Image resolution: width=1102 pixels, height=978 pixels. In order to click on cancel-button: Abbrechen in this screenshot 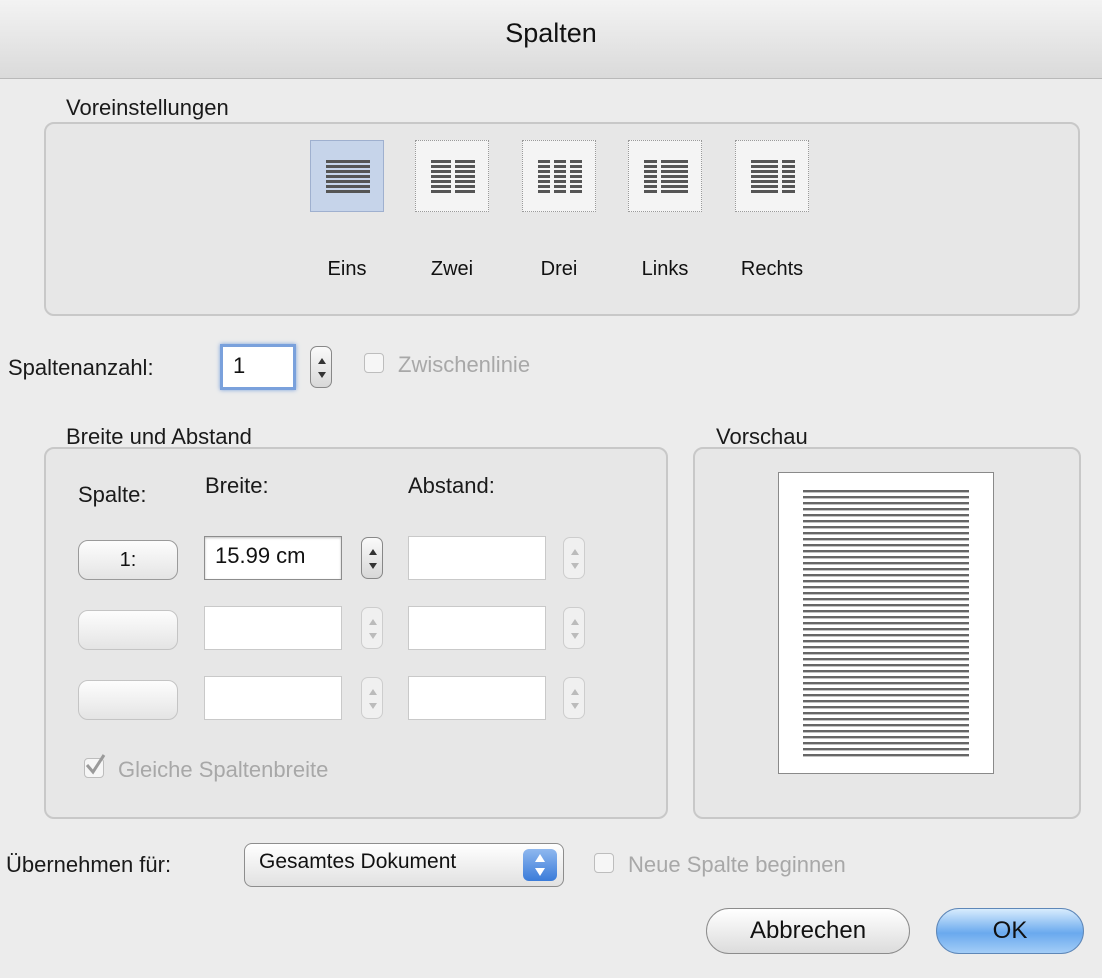, I will do `click(808, 931)`.